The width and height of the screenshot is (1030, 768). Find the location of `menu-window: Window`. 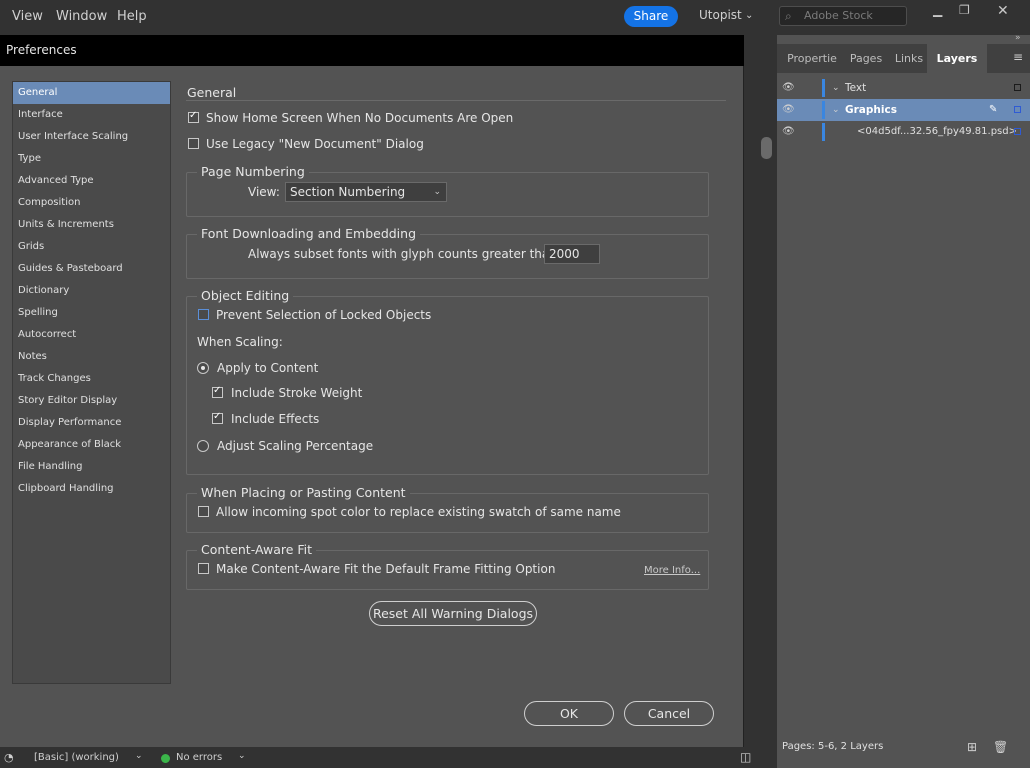

menu-window: Window is located at coordinates (81, 16).